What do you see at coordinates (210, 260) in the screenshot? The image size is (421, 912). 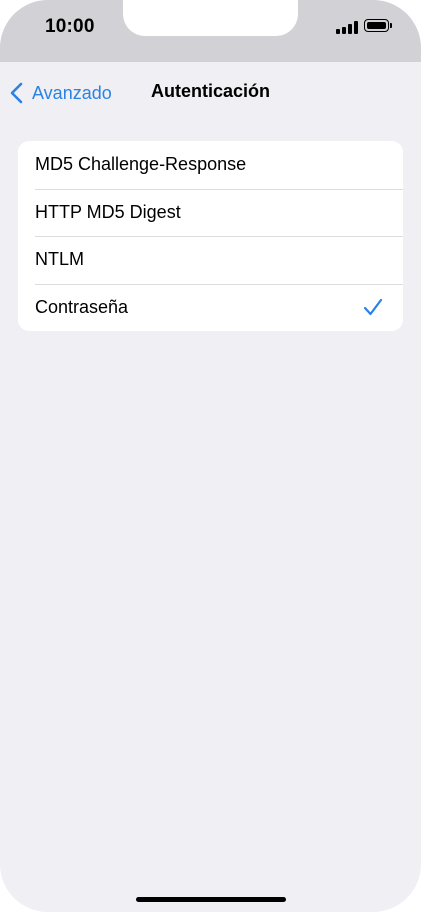 I see `option-ntlm: NTLM` at bounding box center [210, 260].